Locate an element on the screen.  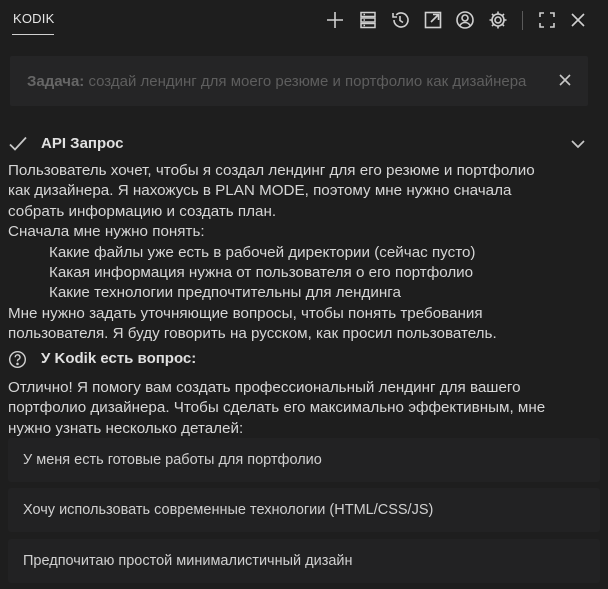
question-header: У Kodik есть вопрос: is located at coordinates (304, 359).